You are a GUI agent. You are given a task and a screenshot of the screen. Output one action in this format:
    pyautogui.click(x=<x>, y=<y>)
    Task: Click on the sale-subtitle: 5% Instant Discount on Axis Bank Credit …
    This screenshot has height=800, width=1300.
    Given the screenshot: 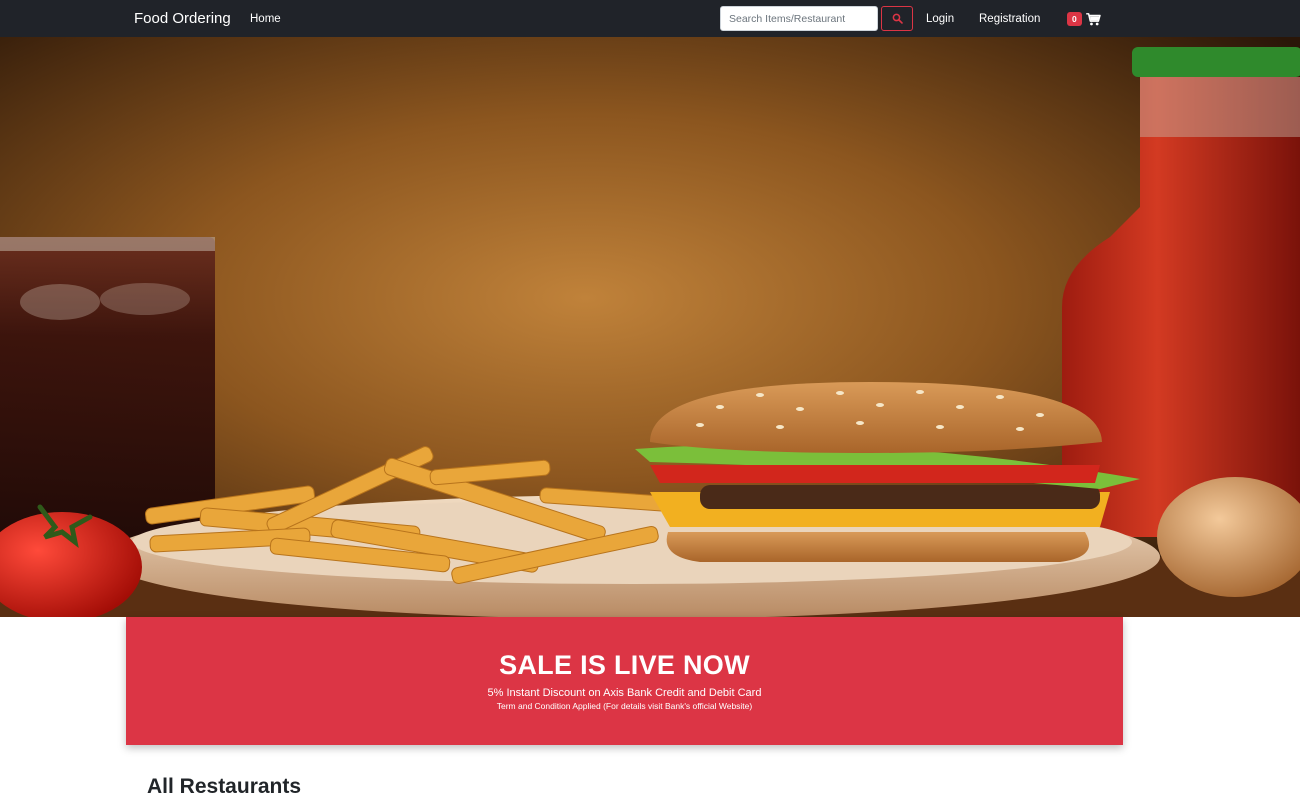 What is the action you would take?
    pyautogui.click(x=624, y=693)
    